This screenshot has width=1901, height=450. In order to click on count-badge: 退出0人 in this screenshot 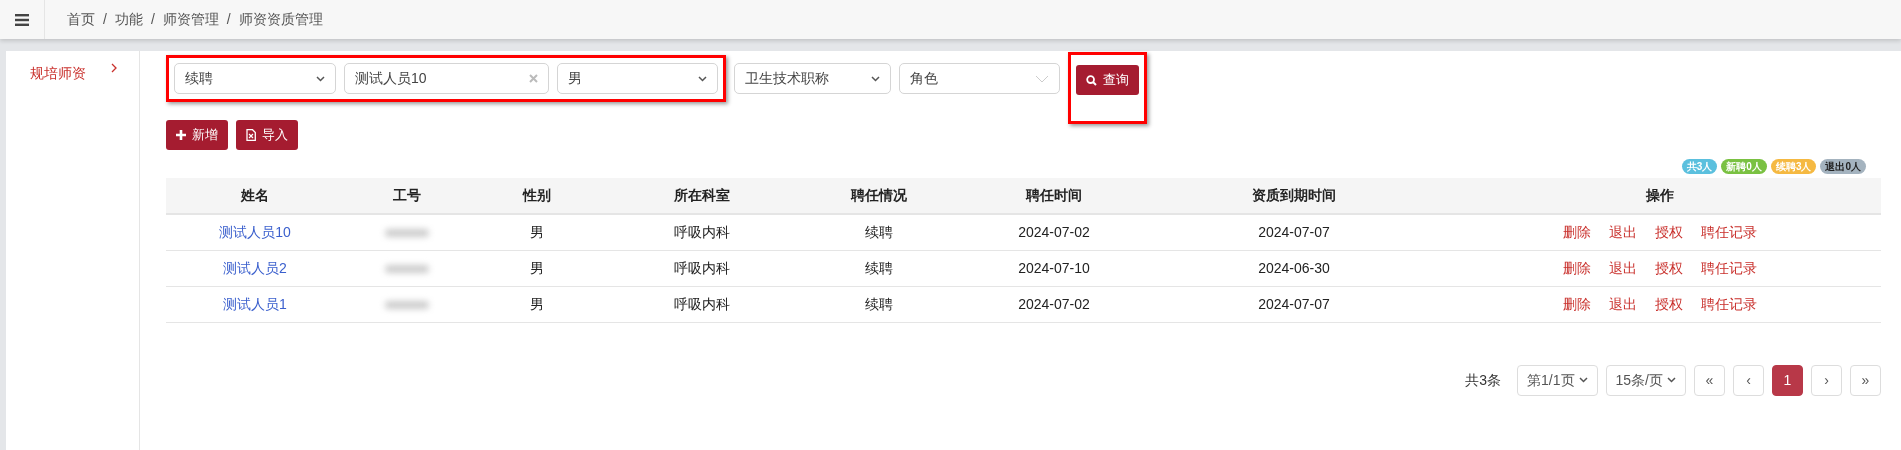, I will do `click(1843, 166)`.